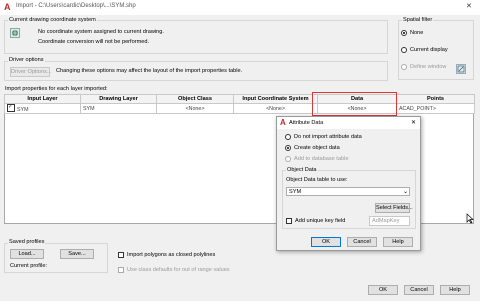 Image resolution: width=480 pixels, height=301 pixels. I want to click on globe-icon, so click(15, 33).